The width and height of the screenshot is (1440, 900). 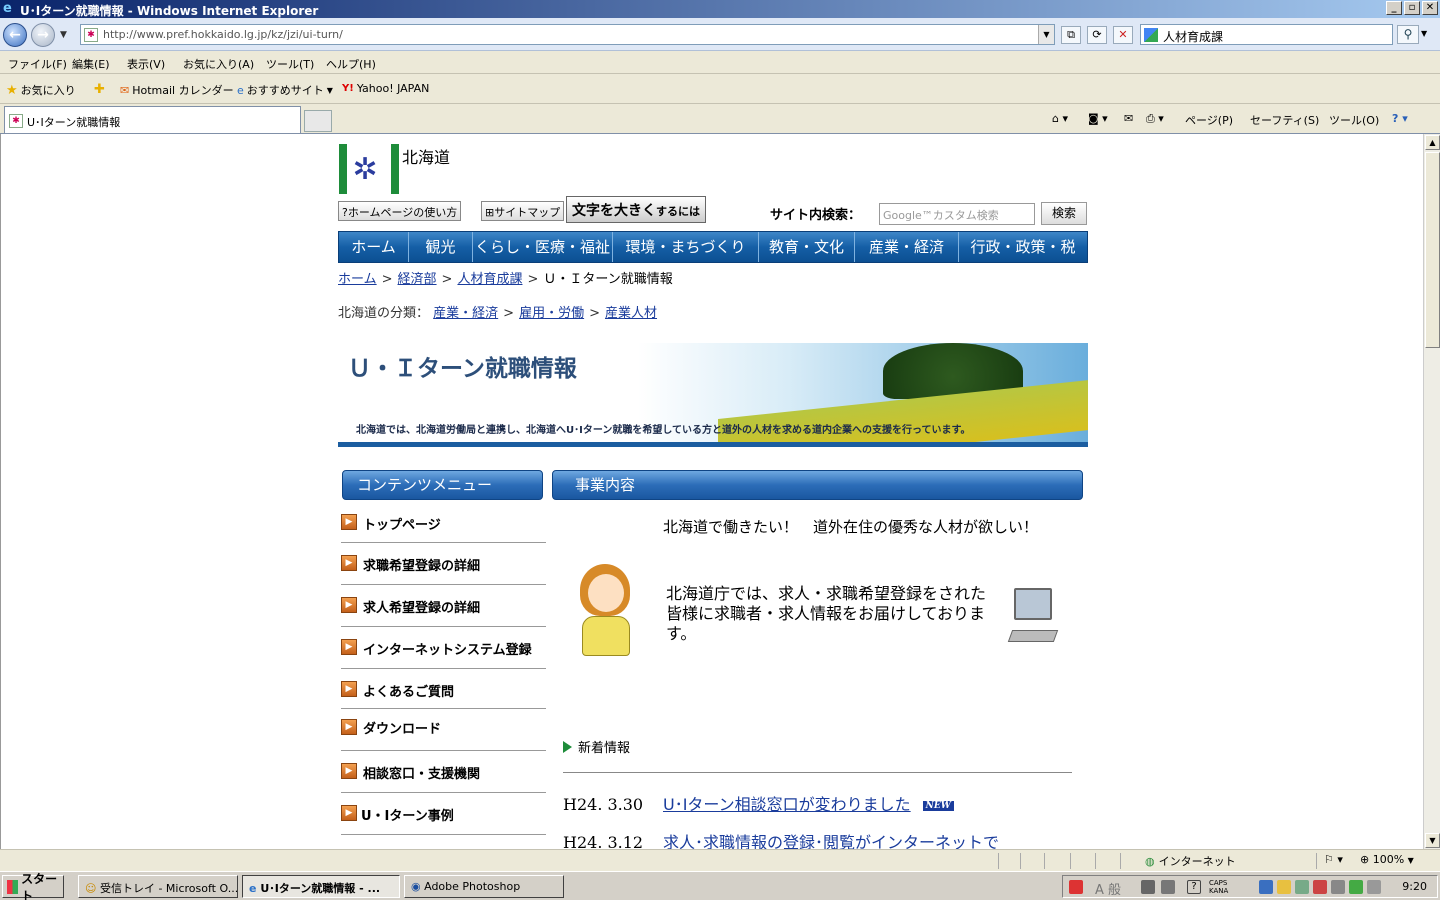 I want to click on news-item: H24. 3.30 U･Iターン相談窓口が変わりました NEW, so click(x=758, y=803).